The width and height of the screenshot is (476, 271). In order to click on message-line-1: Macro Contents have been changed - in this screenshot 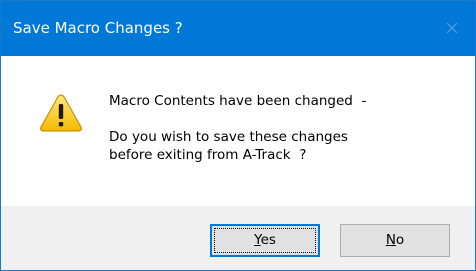, I will do `click(238, 101)`.